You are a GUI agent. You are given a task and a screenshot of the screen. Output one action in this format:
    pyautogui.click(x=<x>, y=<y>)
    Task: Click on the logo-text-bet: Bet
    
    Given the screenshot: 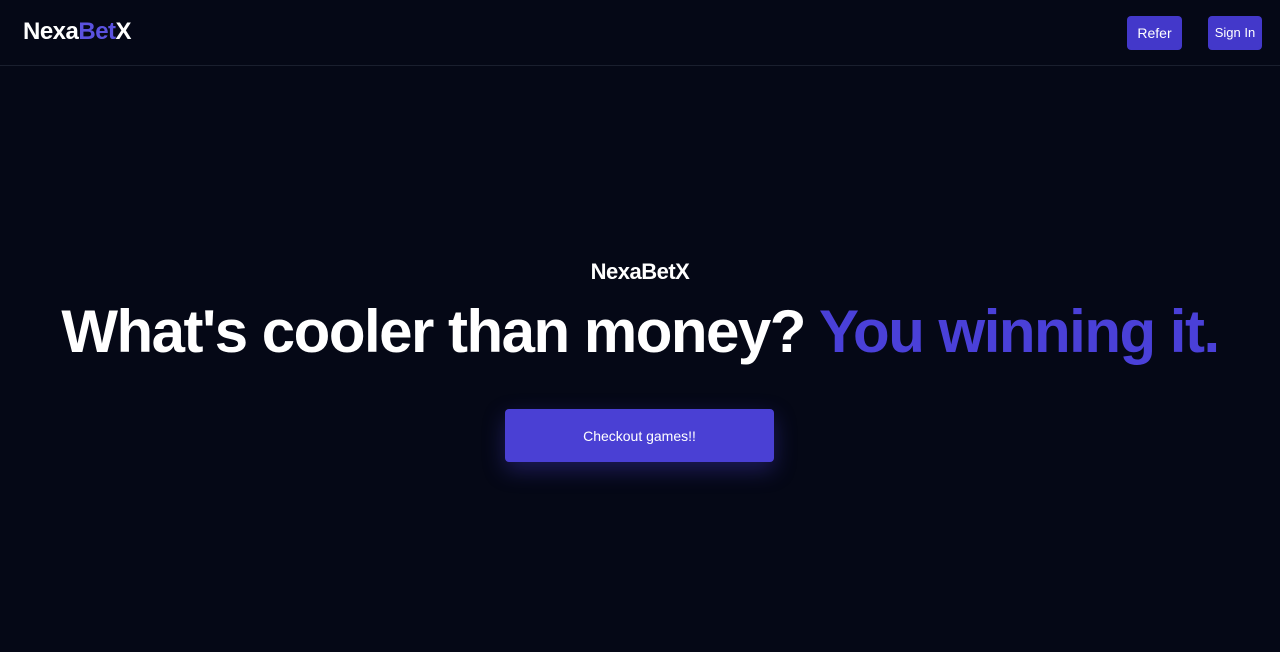 What is the action you would take?
    pyautogui.click(x=97, y=31)
    